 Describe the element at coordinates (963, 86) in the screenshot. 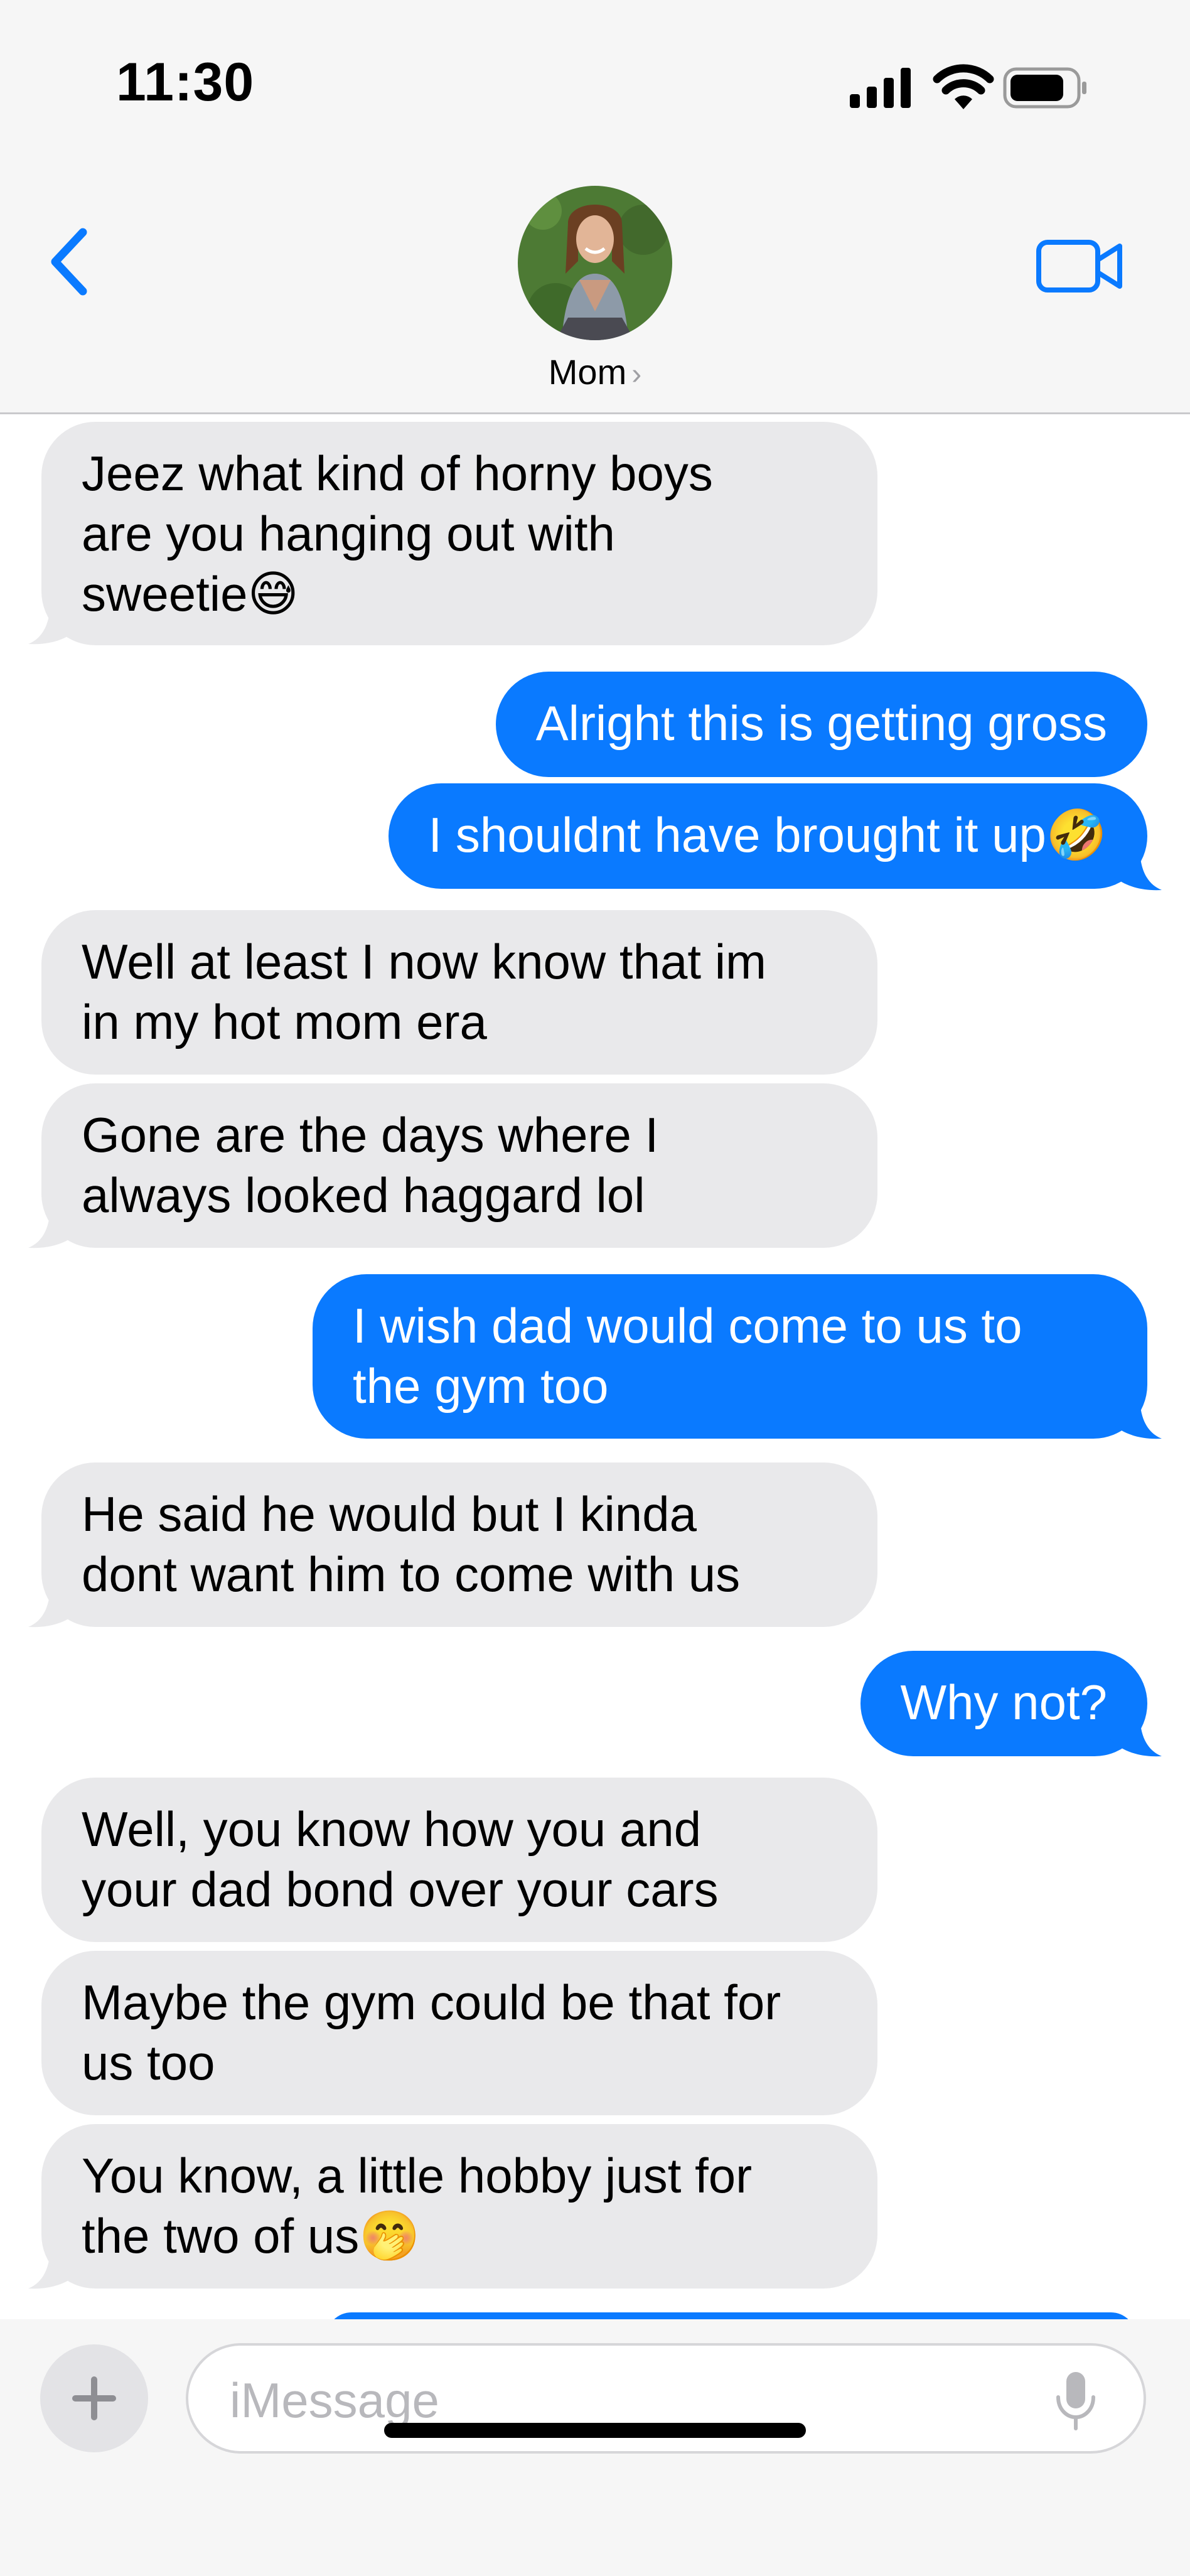

I see `wifi-icon` at that location.